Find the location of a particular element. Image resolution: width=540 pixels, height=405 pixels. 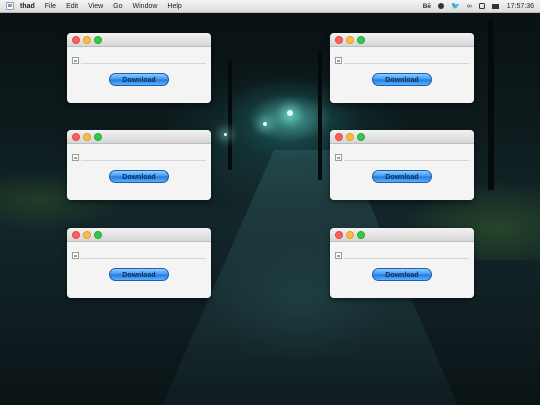

apple-menu-icon is located at coordinates (10, 6).